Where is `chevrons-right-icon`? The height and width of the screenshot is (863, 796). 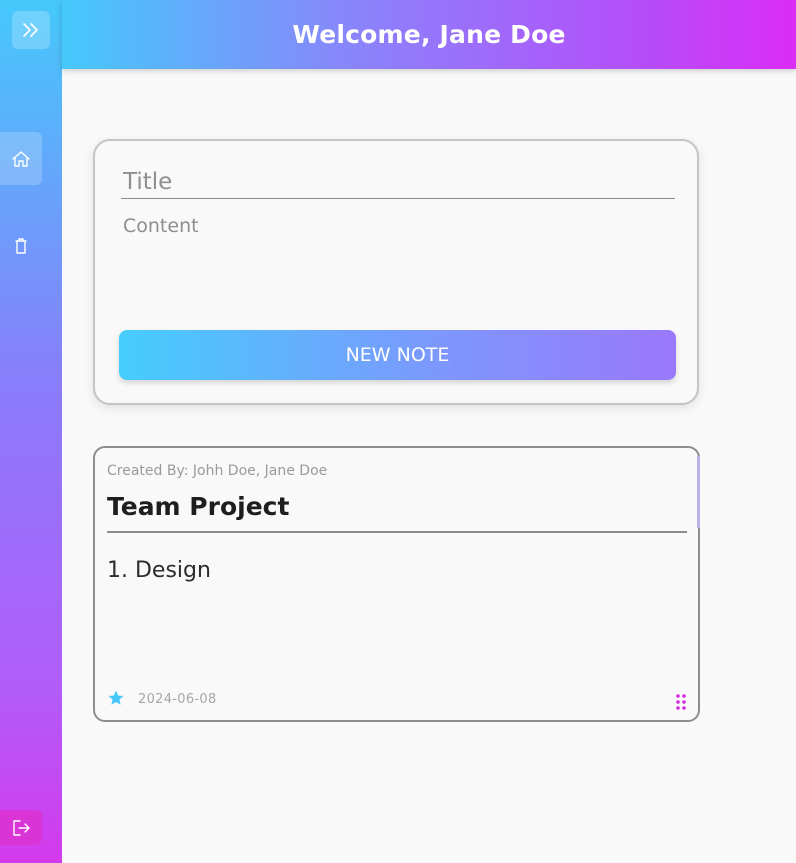 chevrons-right-icon is located at coordinates (30, 30).